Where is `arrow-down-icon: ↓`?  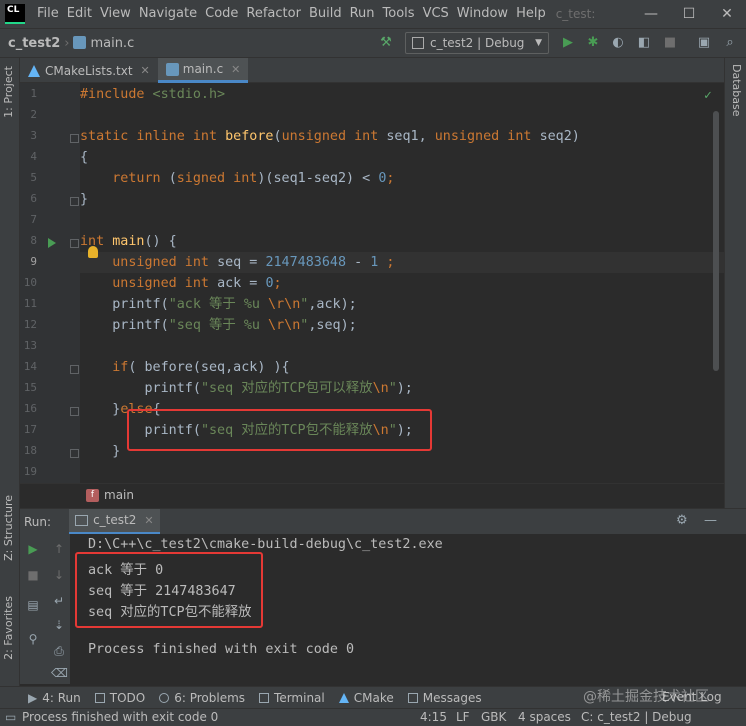
arrow-down-icon: ↓ is located at coordinates (59, 575).